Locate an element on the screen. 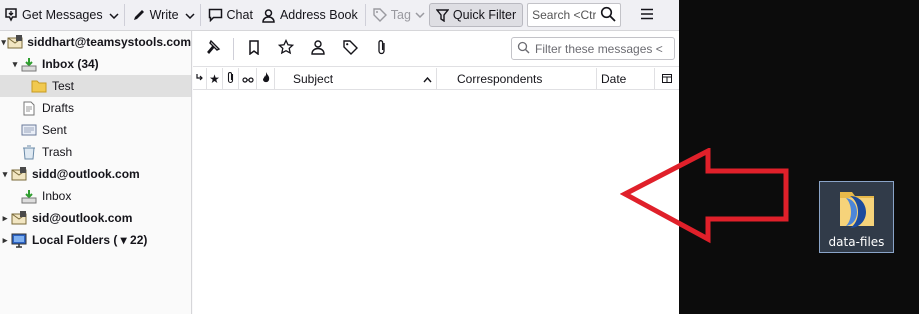 Image resolution: width=919 pixels, height=314 pixels. attachment-filter-toggle is located at coordinates (382, 49).